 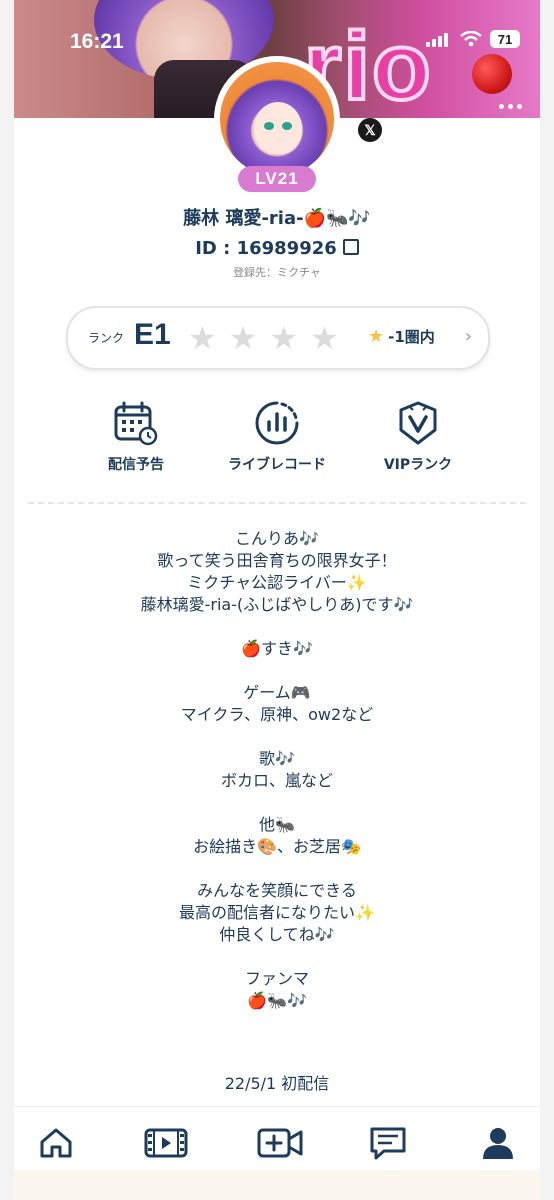 I want to click on person-icon, so click(x=498, y=1143).